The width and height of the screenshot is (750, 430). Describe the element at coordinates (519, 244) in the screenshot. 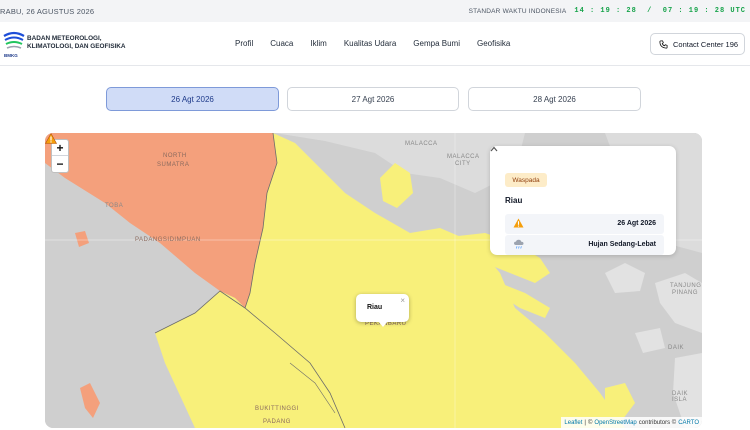

I see `rain-cloud-icon` at that location.